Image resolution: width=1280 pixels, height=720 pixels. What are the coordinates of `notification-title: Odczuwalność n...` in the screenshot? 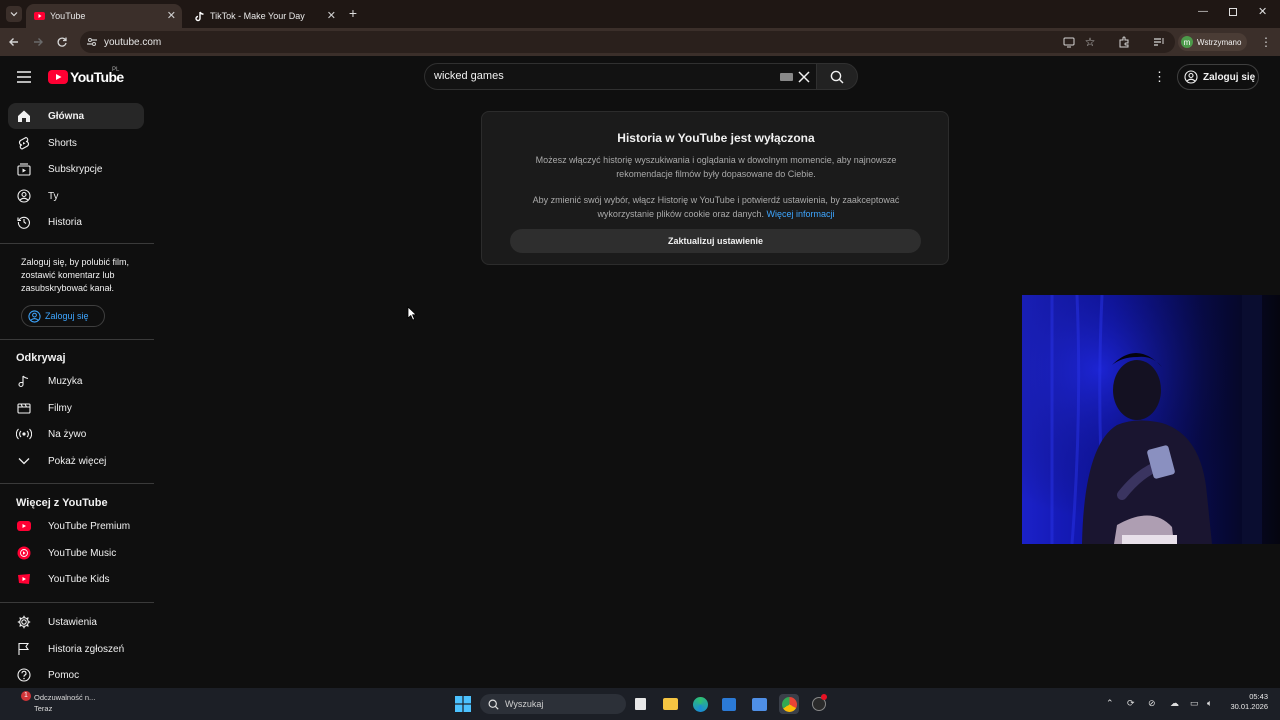 It's located at (65, 697).